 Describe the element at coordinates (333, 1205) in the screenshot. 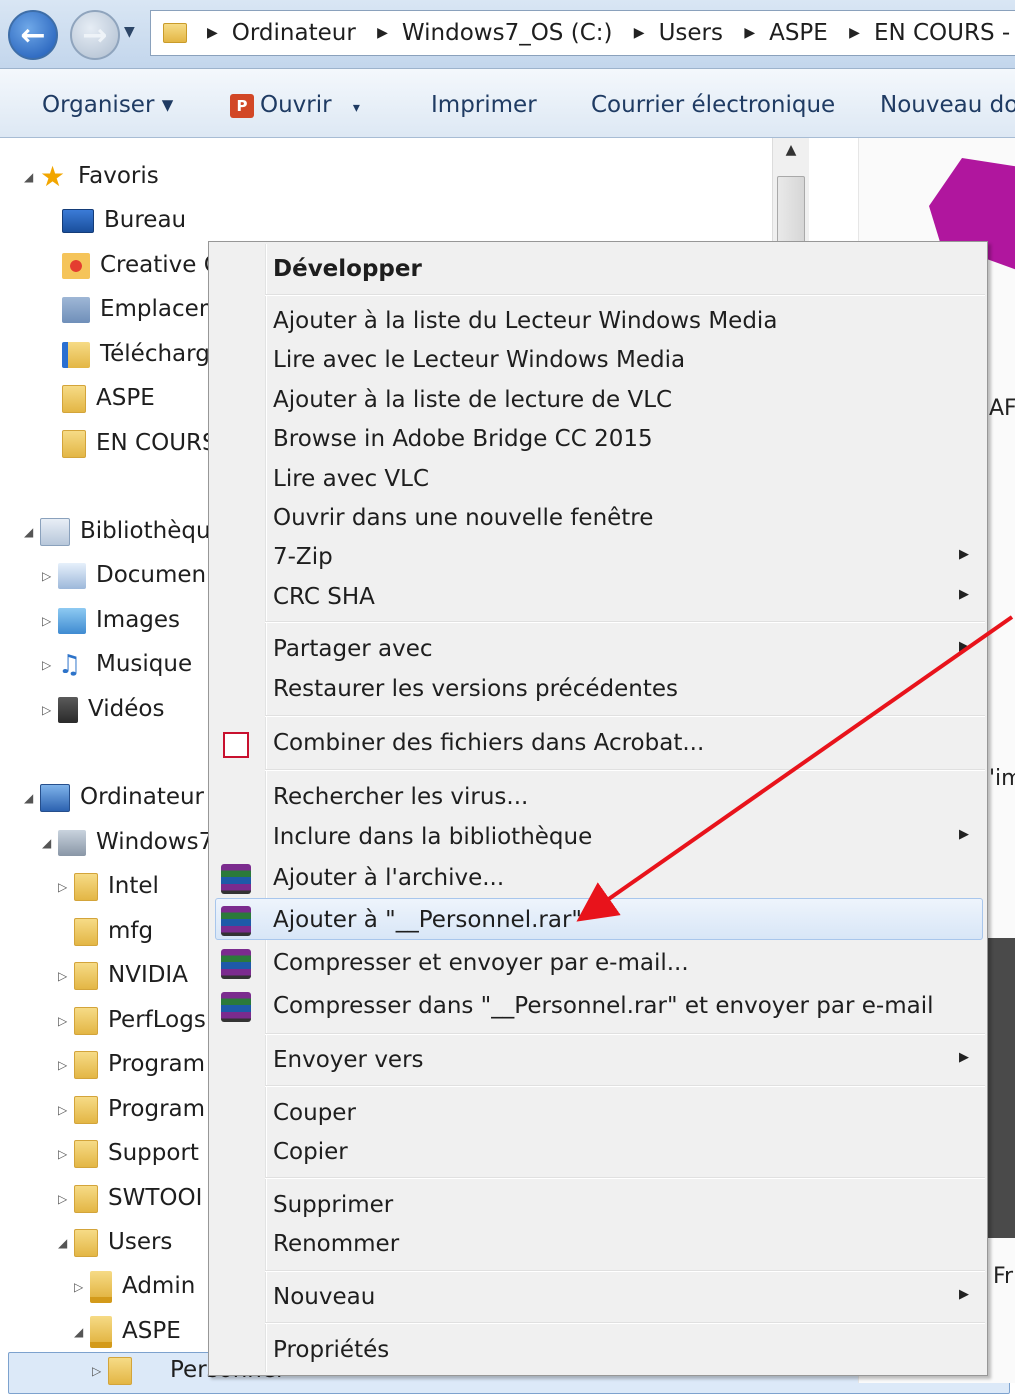

I see `menu-item-delete: Supprimer` at that location.